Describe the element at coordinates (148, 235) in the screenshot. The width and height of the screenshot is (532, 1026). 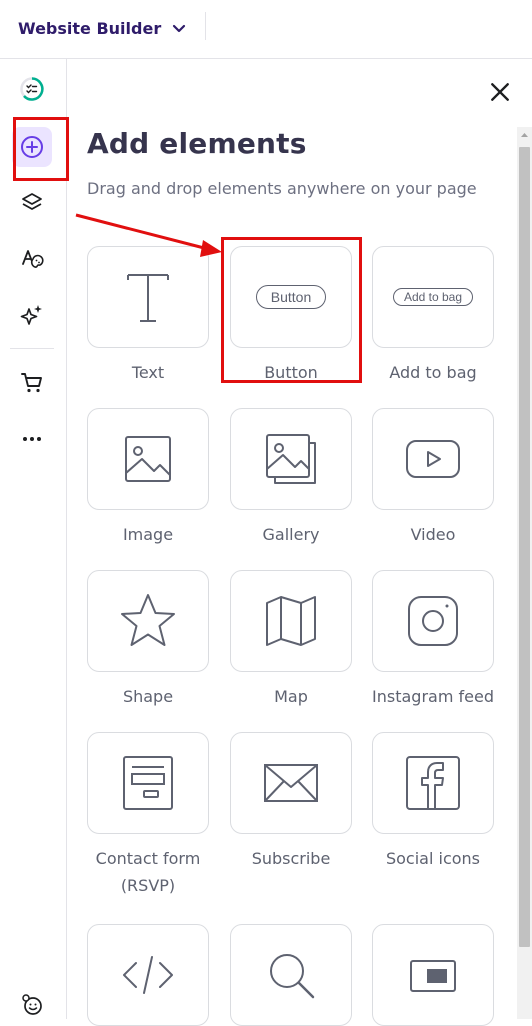
I see `annotation-arrow` at that location.